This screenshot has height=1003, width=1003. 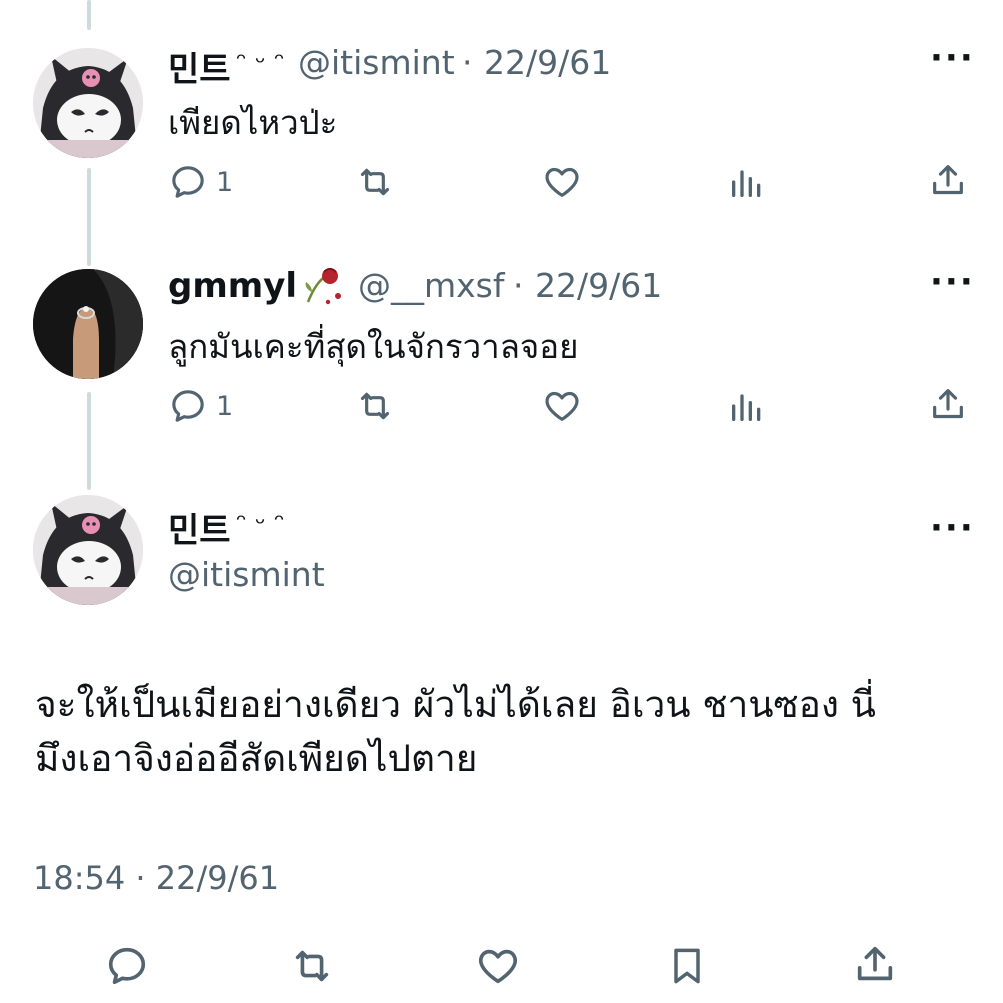 What do you see at coordinates (547, 62) in the screenshot?
I see `tweet1-date: 22/9/61` at bounding box center [547, 62].